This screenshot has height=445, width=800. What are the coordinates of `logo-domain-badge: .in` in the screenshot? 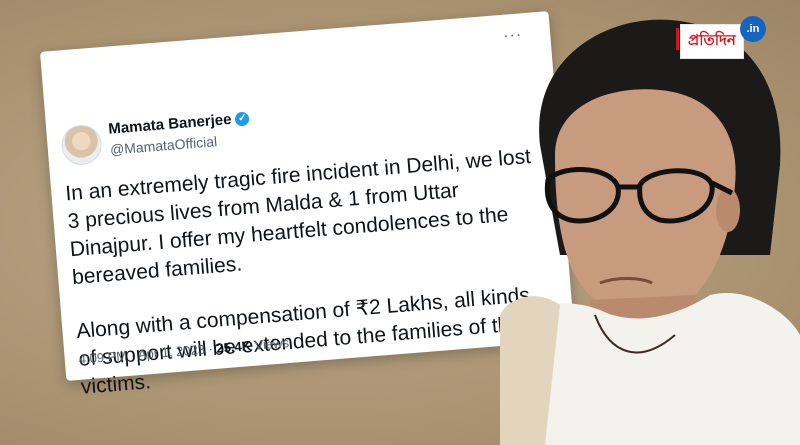 It's located at (752, 29).